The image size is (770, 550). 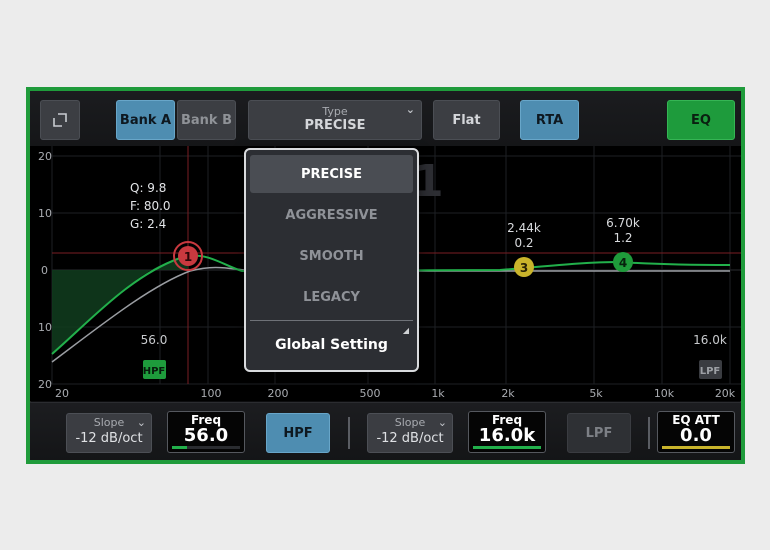 I want to click on band-3-node: 3, so click(x=524, y=268).